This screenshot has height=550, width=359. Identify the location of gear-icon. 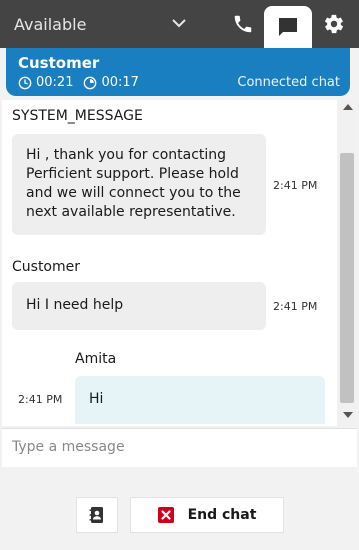
(334, 24).